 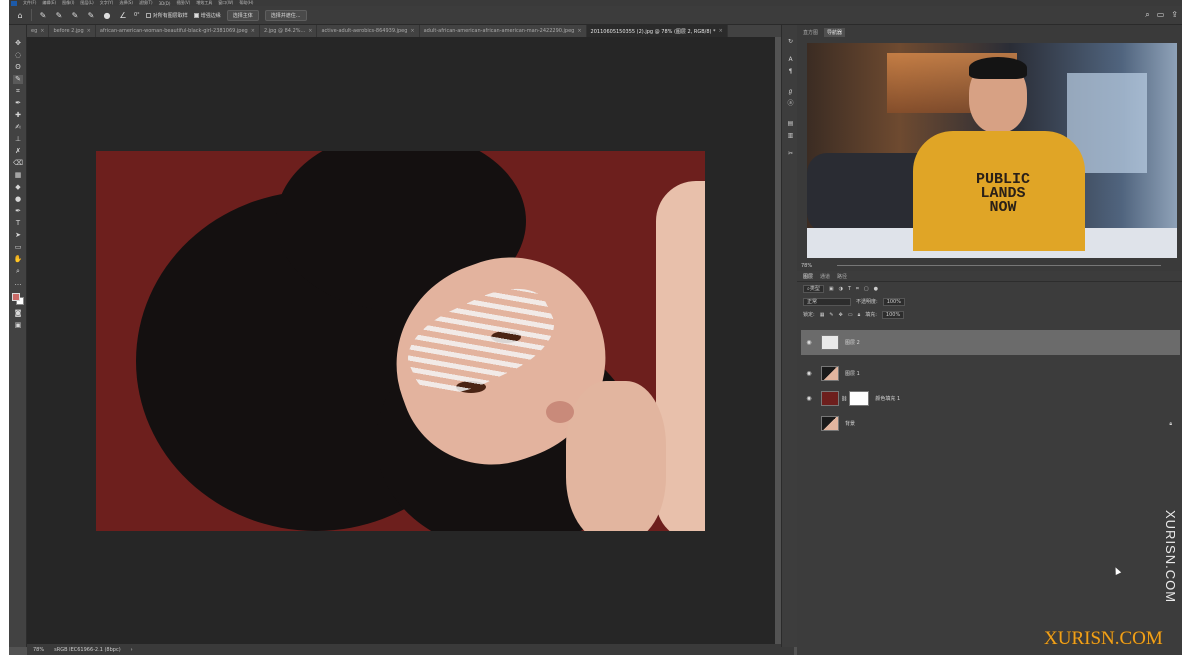 What do you see at coordinates (893, 314) in the screenshot?
I see `fill-field: 100%` at bounding box center [893, 314].